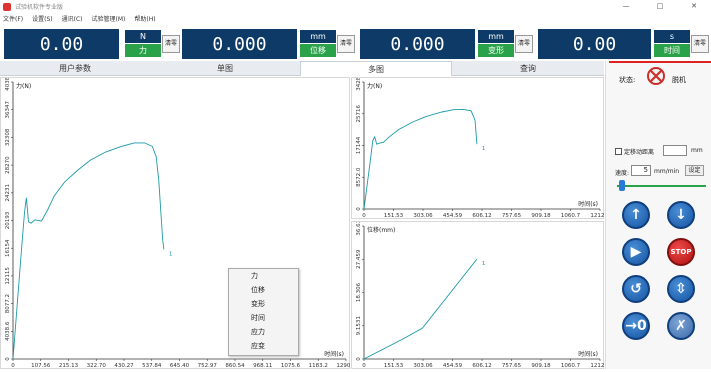  What do you see at coordinates (672, 36) in the screenshot?
I see `time-unit: s` at bounding box center [672, 36].